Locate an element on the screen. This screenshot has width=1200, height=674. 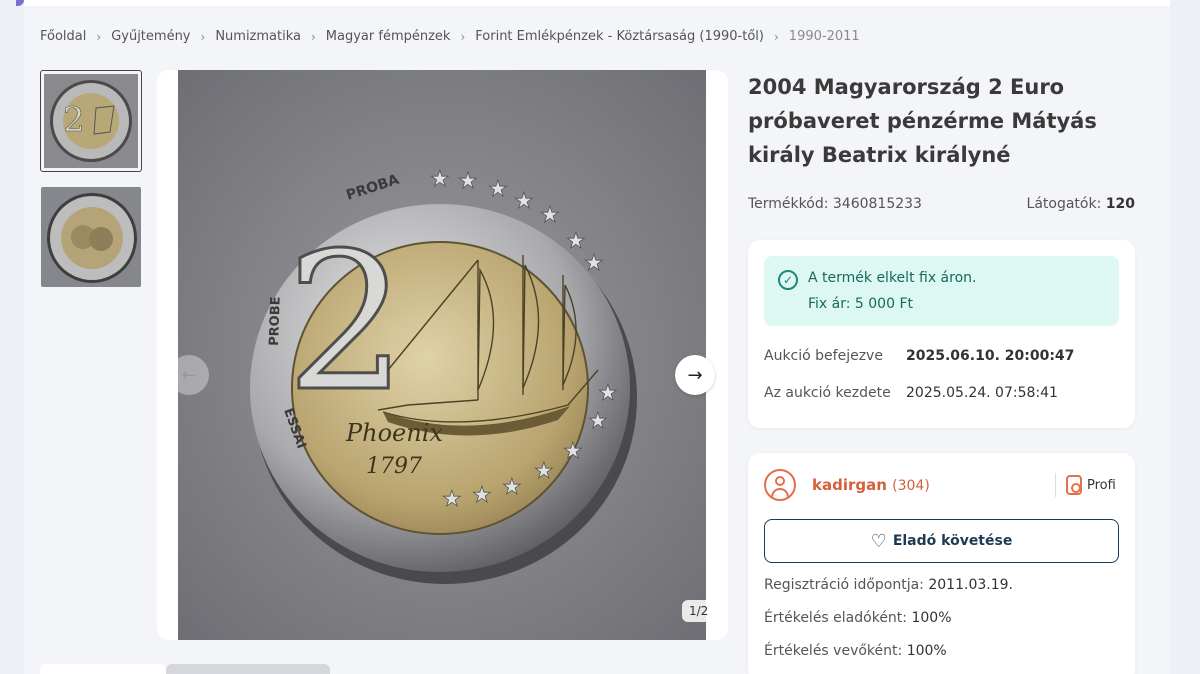
coin-back-thumbnail-image is located at coordinates (91, 237).